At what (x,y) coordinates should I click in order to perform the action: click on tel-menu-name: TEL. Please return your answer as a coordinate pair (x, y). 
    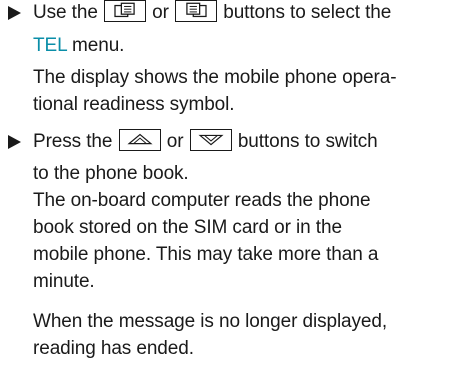
    Looking at the image, I should click on (50, 45).